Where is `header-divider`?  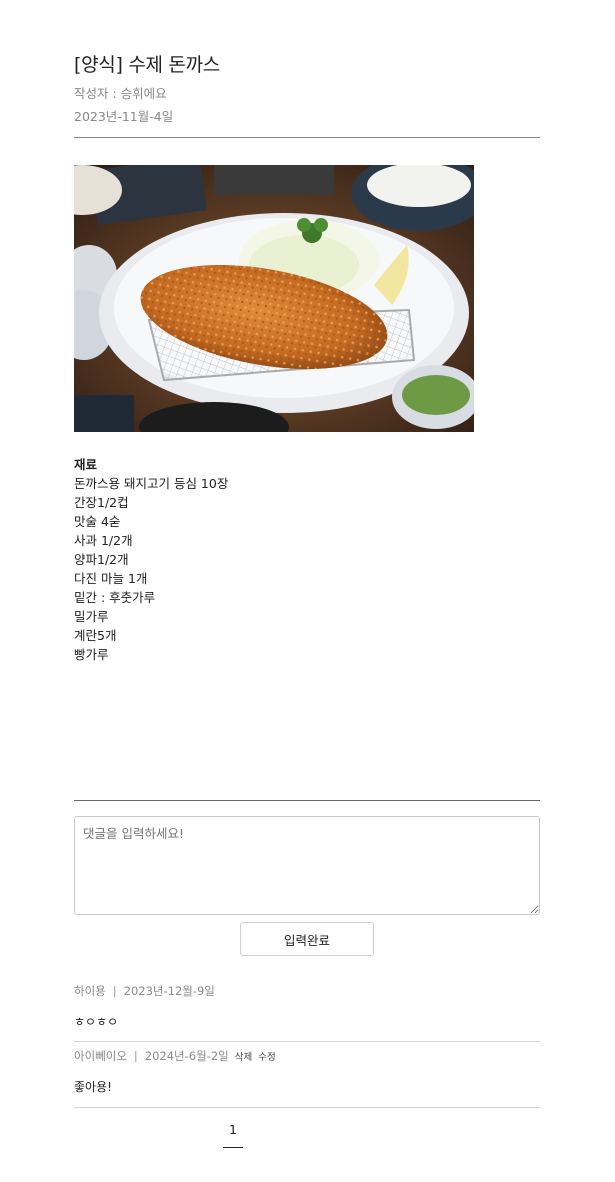 header-divider is located at coordinates (307, 137).